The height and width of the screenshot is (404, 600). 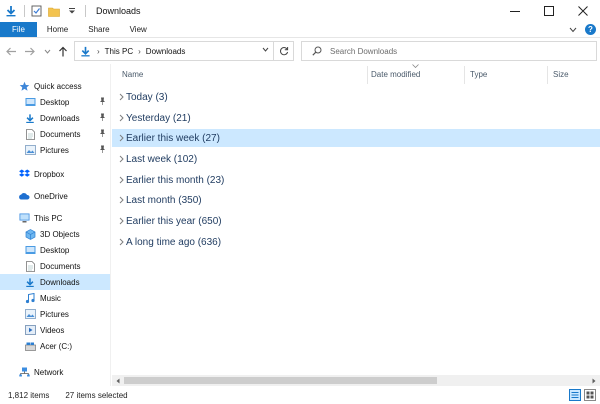 I want to click on group-header: Earlier this year (650), so click(x=356, y=221).